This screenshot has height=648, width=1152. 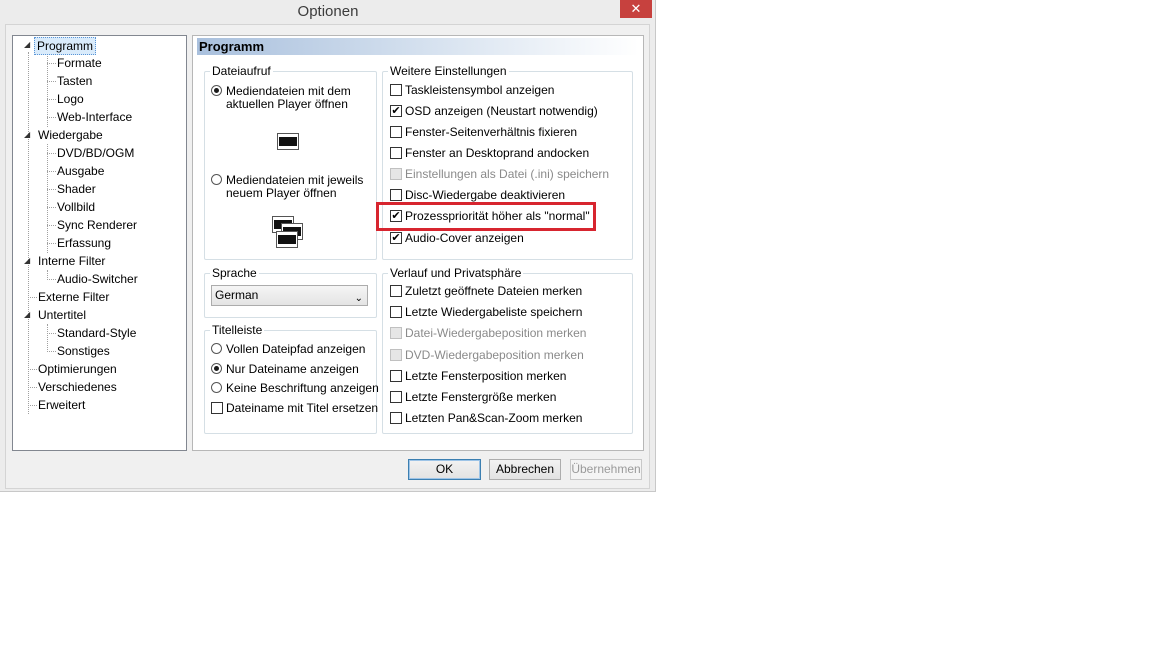 I want to click on window-title: Optionen, so click(x=328, y=11).